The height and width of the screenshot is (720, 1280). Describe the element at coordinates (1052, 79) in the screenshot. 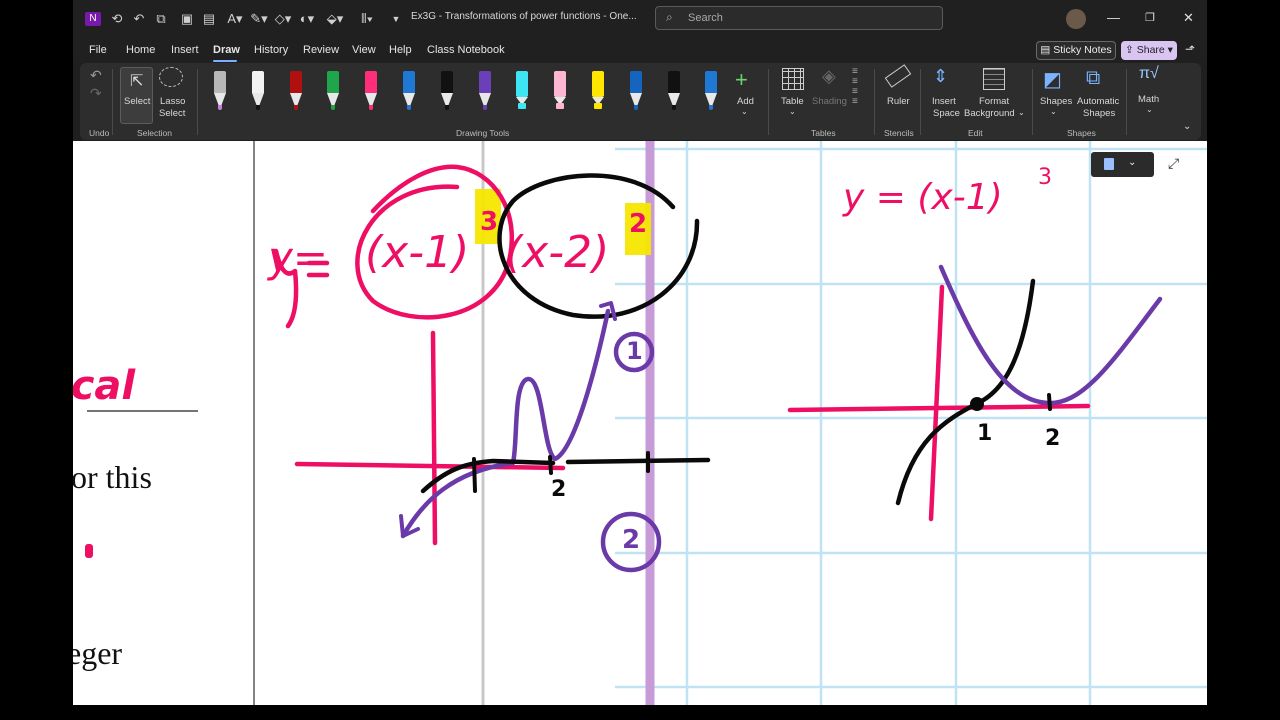

I see `shapes-icon: ◩` at that location.